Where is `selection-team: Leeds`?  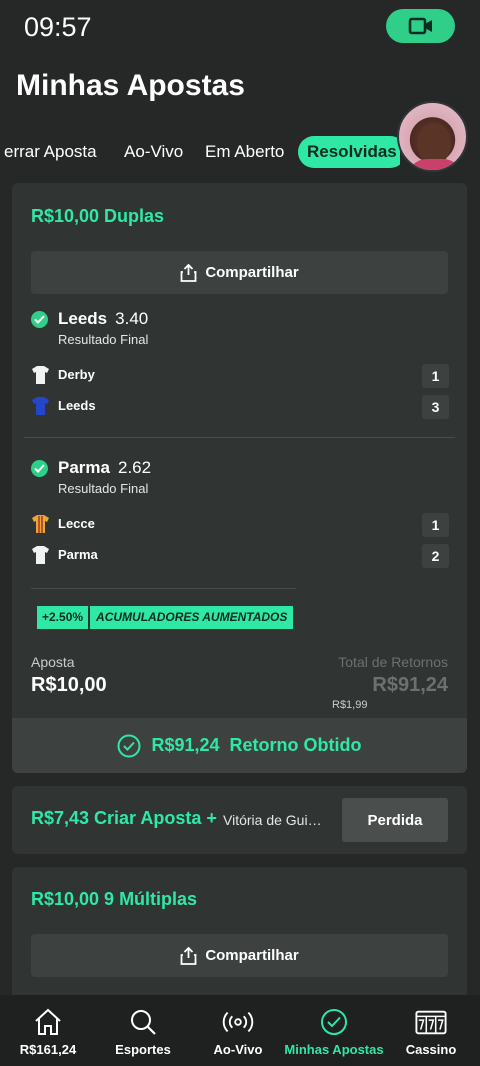 selection-team: Leeds is located at coordinates (83, 318).